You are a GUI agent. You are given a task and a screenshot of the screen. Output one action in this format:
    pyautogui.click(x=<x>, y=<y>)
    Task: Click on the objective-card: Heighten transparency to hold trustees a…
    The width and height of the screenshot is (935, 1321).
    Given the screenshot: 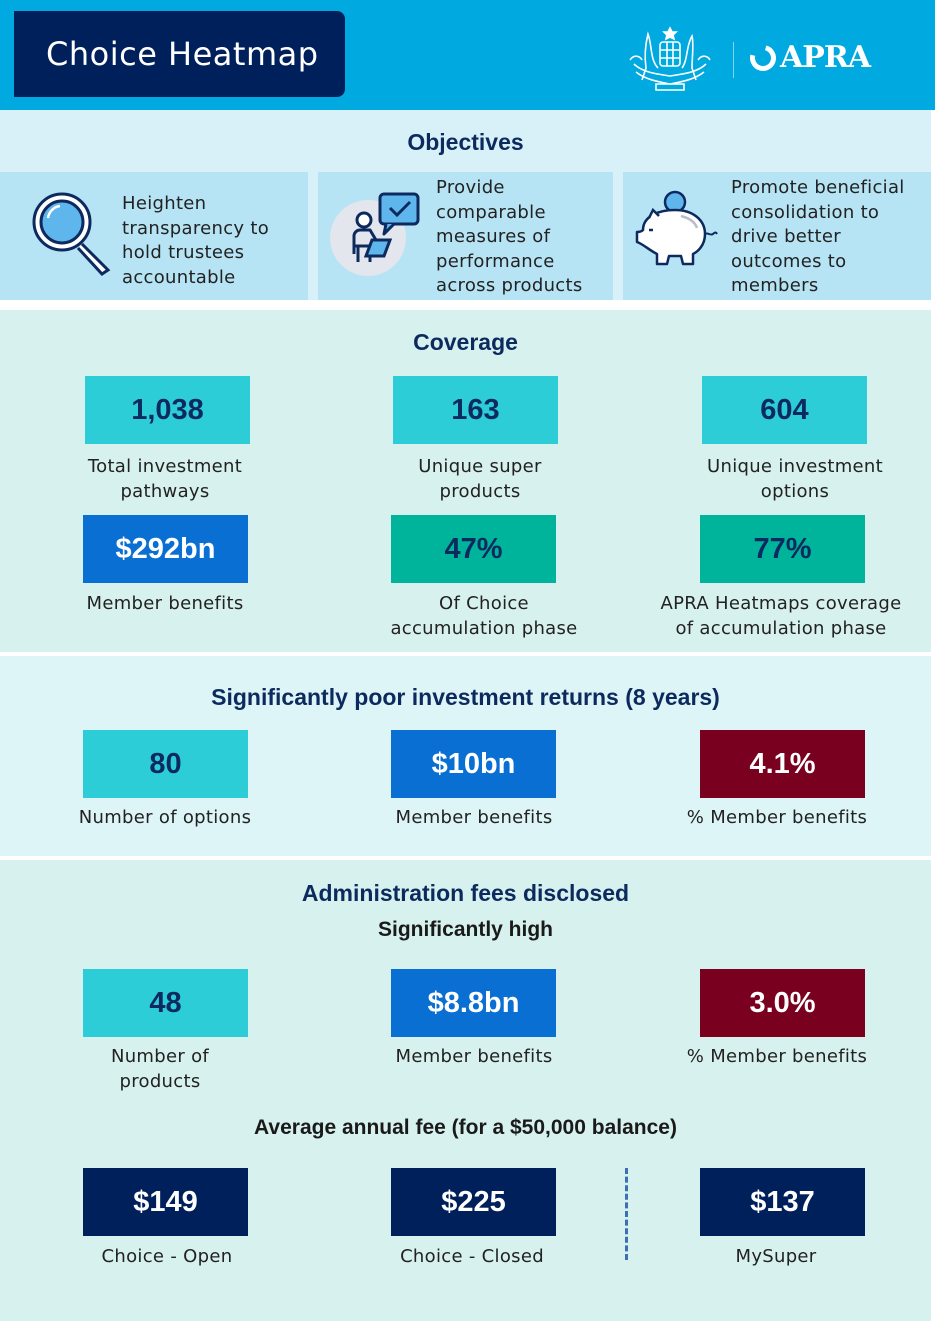 What is the action you would take?
    pyautogui.click(x=154, y=236)
    